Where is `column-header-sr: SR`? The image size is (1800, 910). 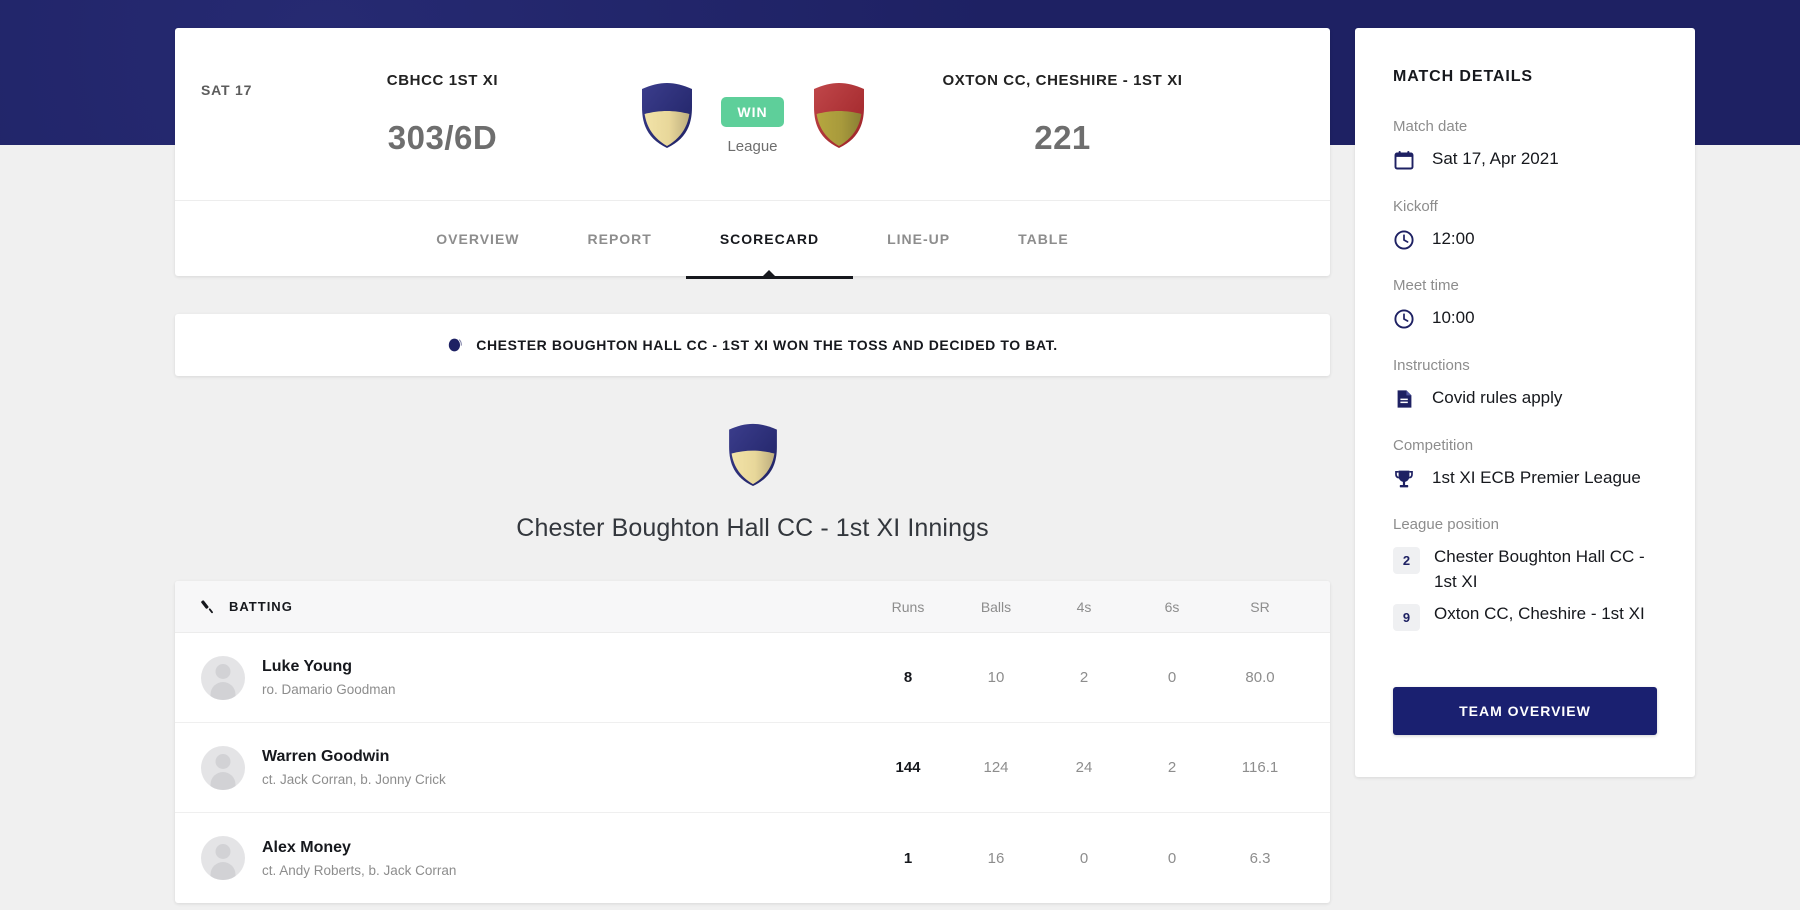
column-header-sr: SR is located at coordinates (1260, 606).